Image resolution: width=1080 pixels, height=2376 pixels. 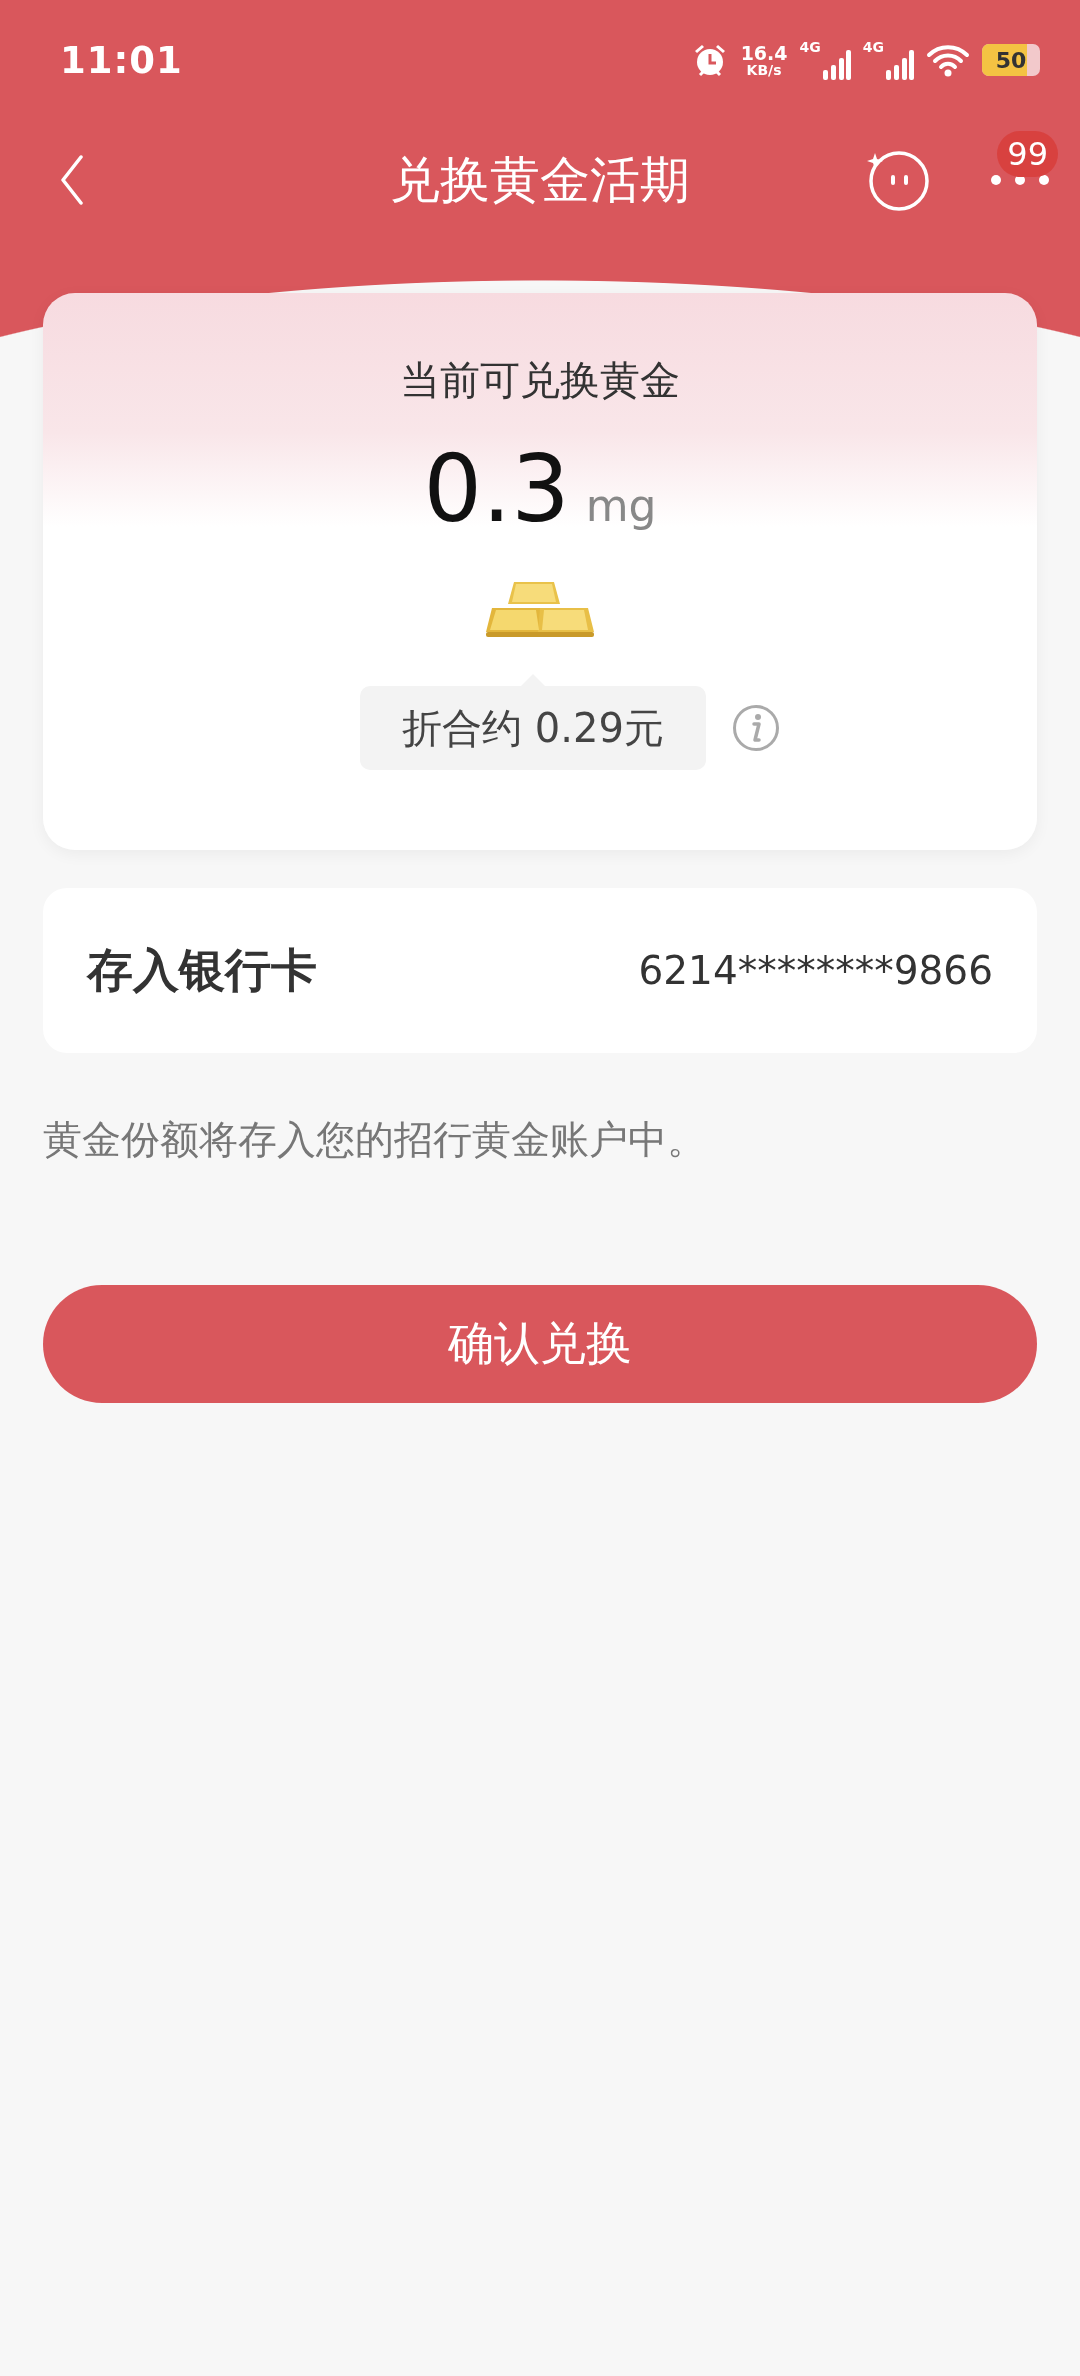 I want to click on weight-unit: mg, so click(x=621, y=505).